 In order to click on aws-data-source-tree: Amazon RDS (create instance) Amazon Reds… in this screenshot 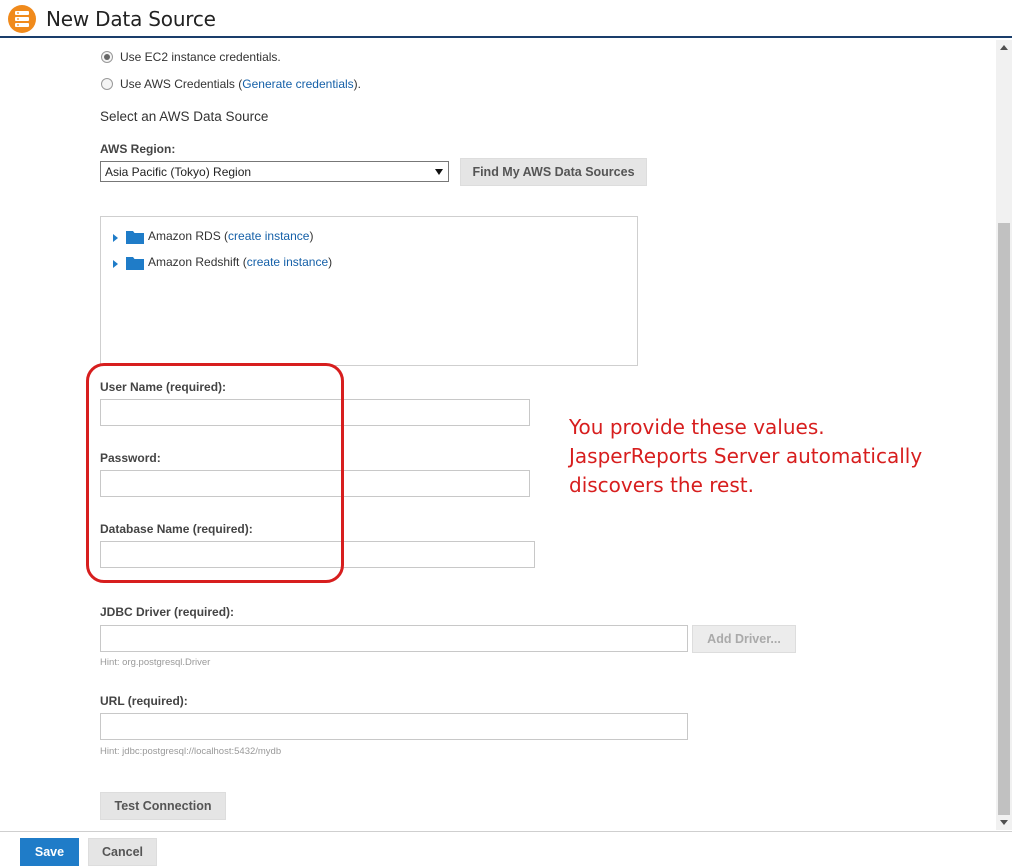, I will do `click(369, 291)`.